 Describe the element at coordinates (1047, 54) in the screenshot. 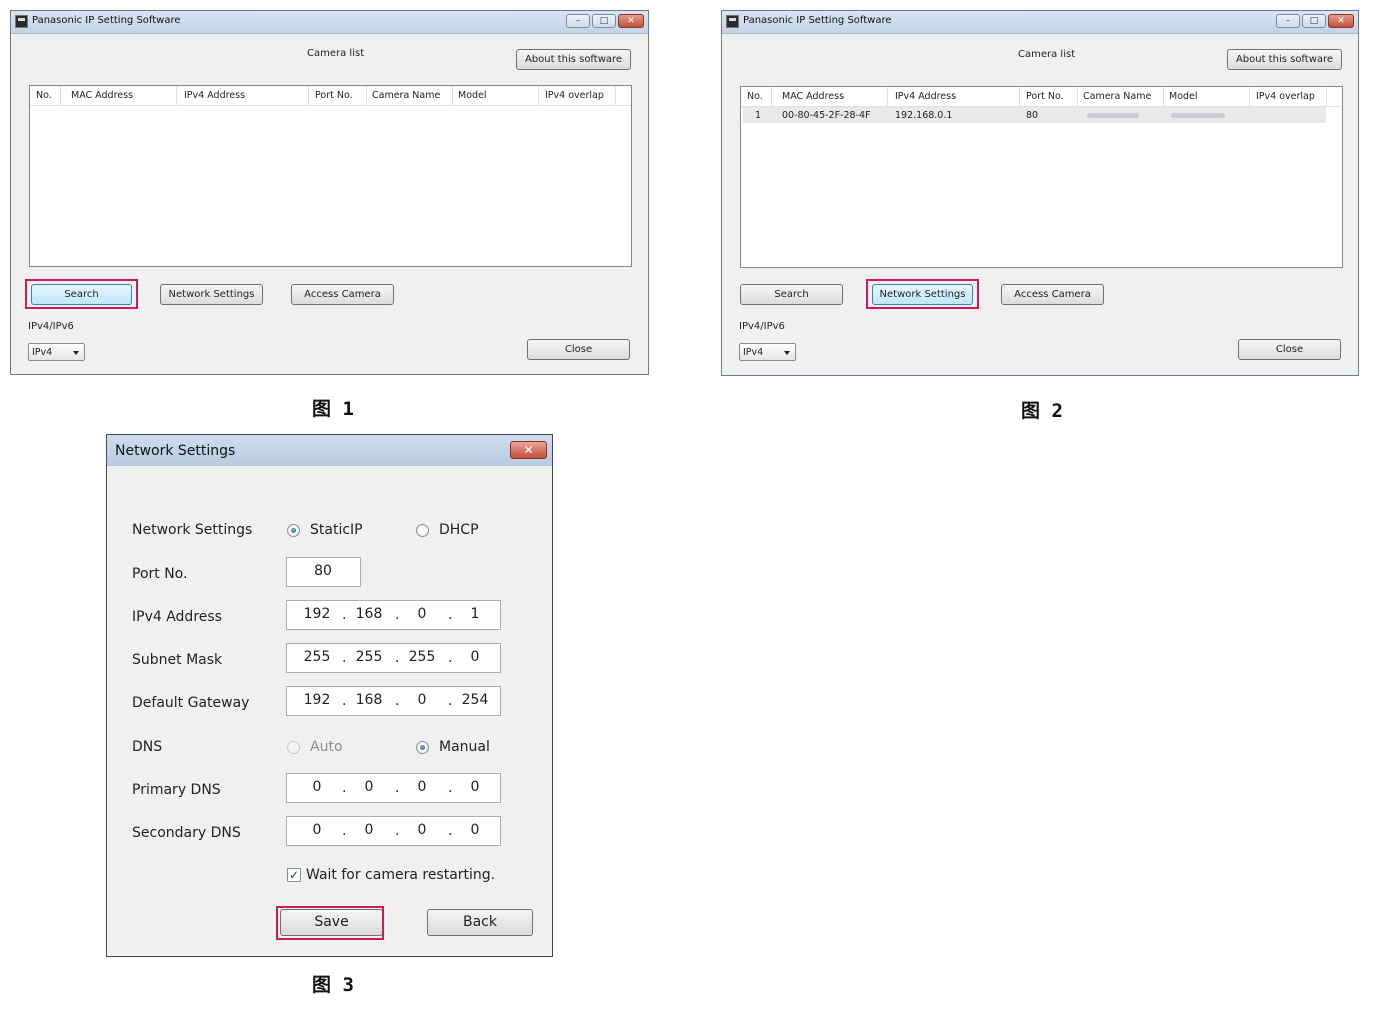

I see `camera-list-label: Camera list` at that location.